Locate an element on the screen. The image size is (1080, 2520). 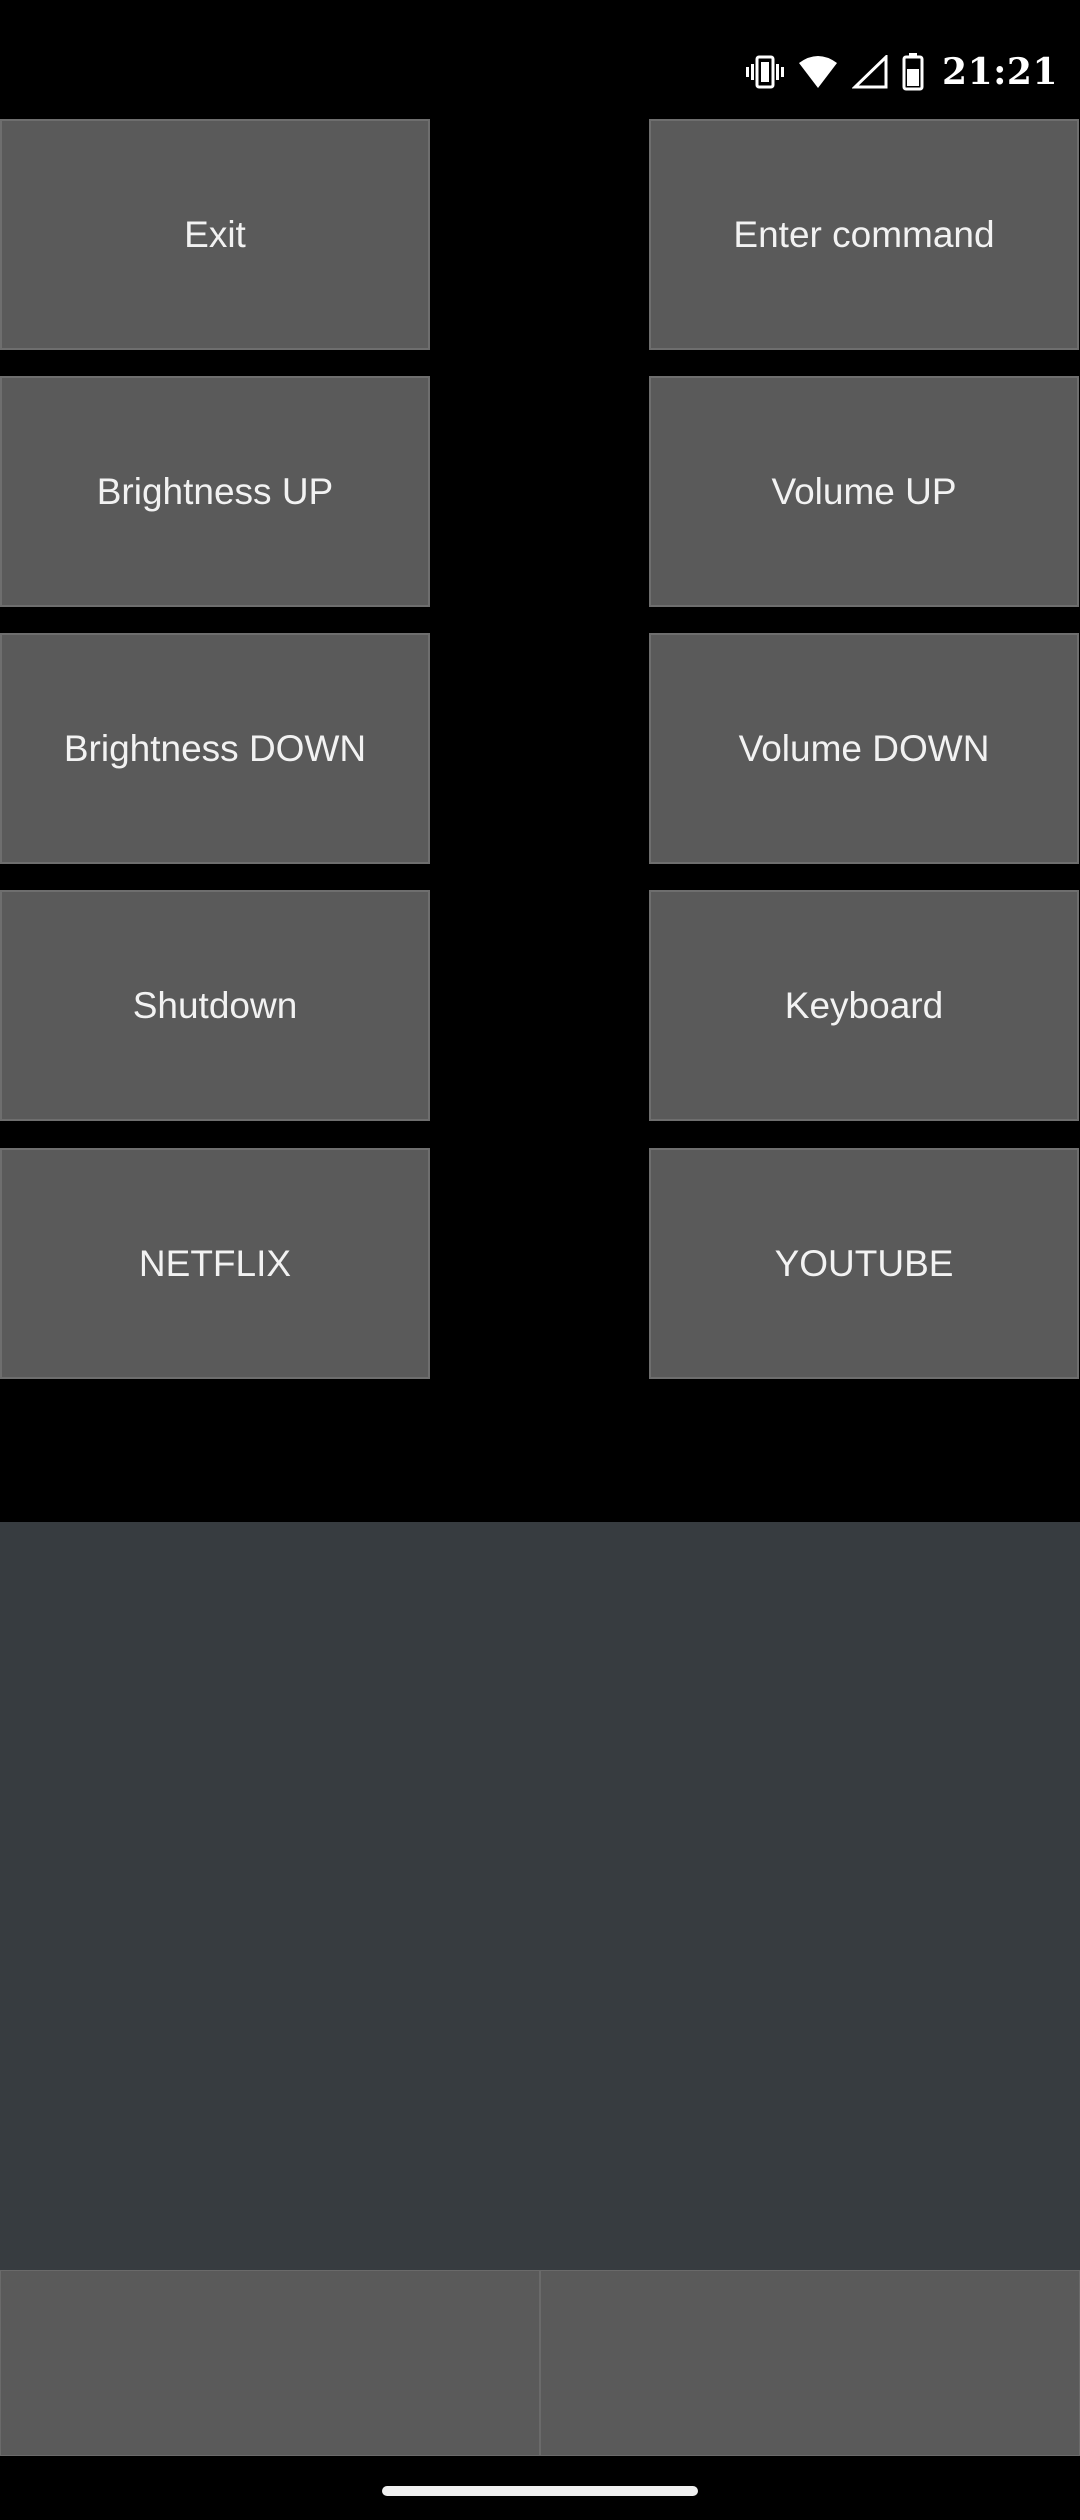
status-icons: 21:21 is located at coordinates (902, 72).